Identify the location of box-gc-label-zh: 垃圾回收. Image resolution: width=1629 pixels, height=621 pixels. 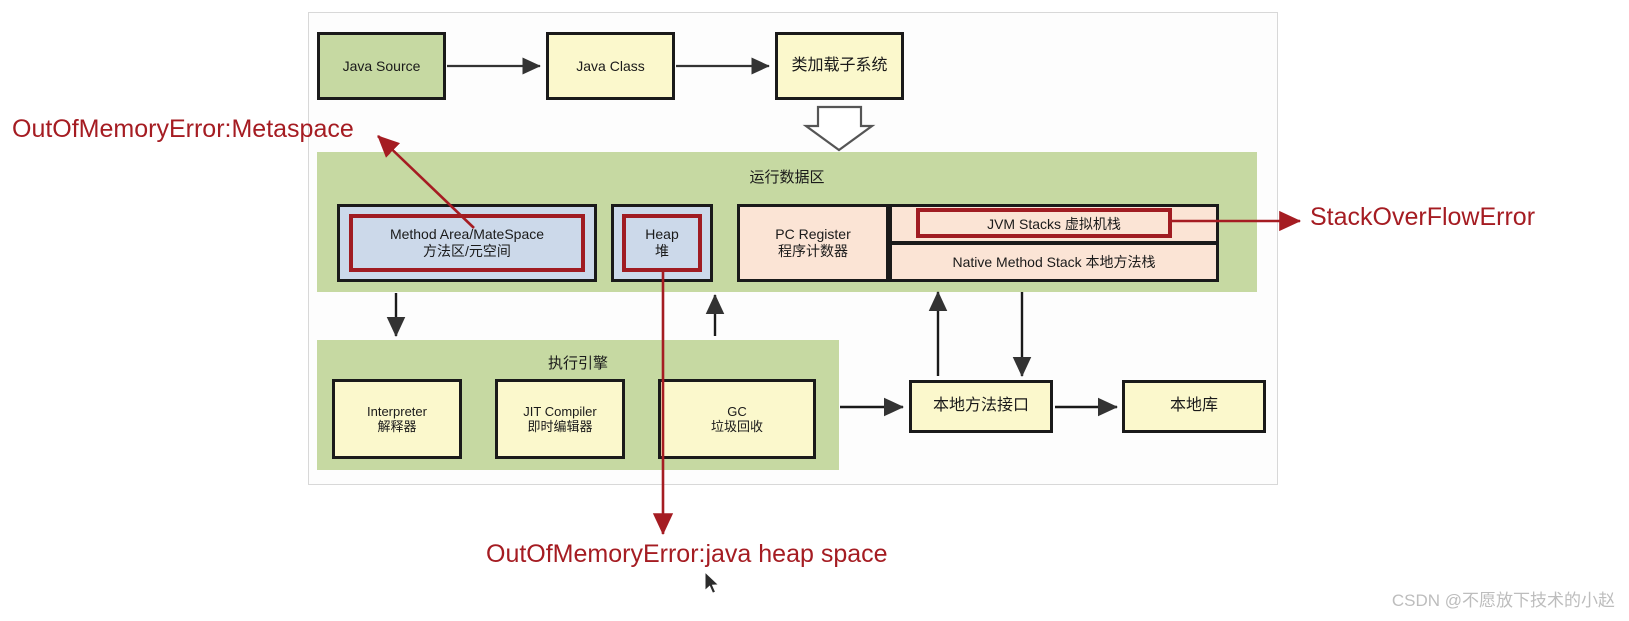
(736, 426).